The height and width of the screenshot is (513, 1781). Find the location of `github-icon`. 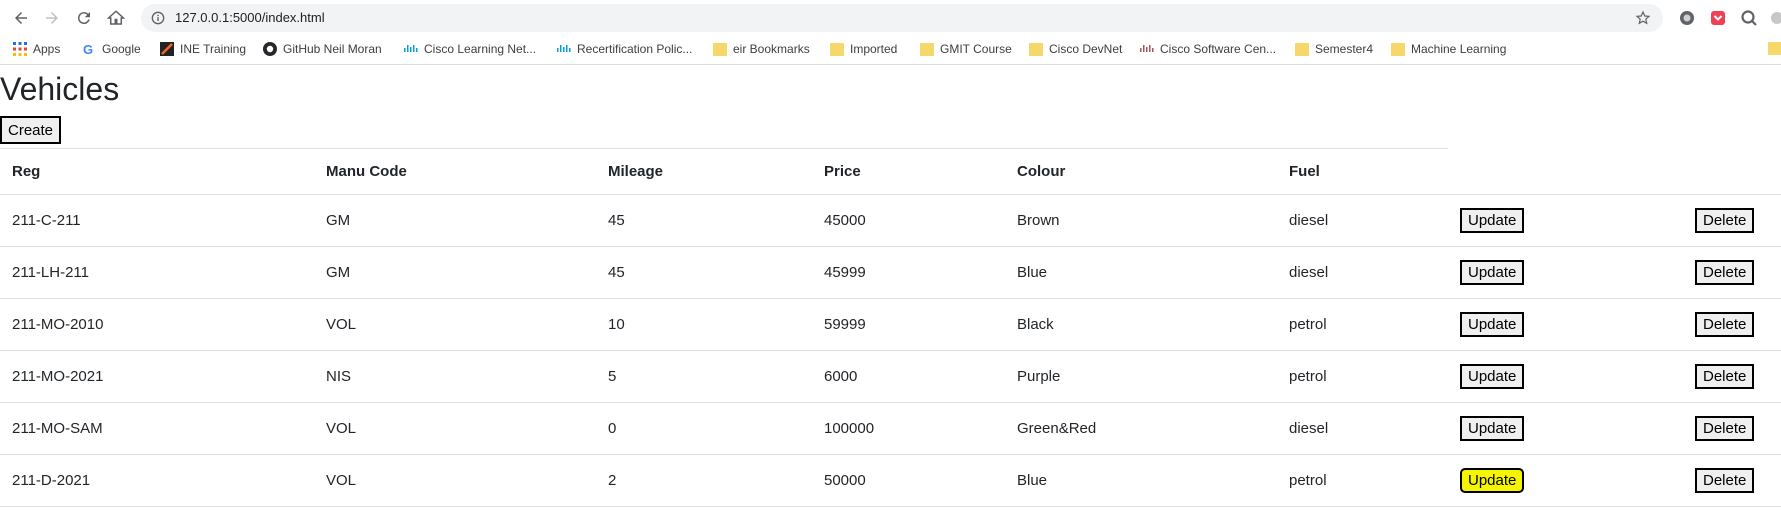

github-icon is located at coordinates (270, 49).